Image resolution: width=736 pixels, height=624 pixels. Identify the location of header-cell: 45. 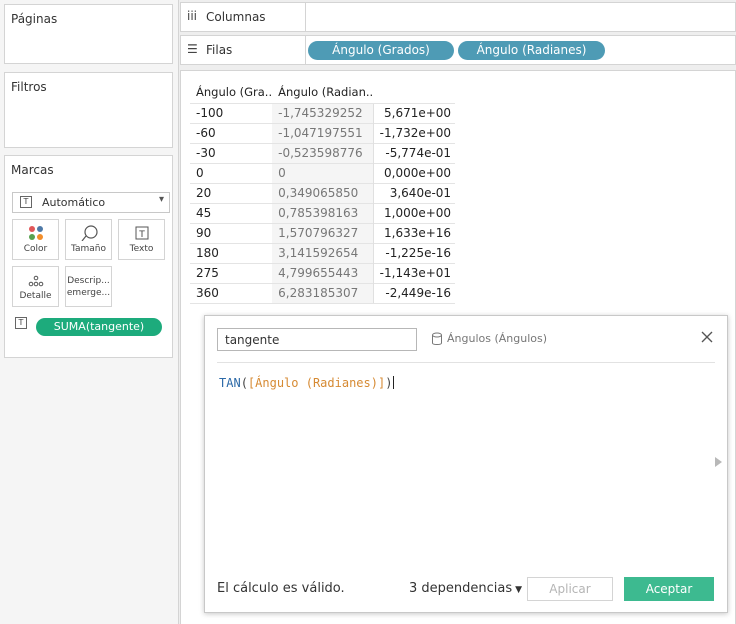
(231, 212).